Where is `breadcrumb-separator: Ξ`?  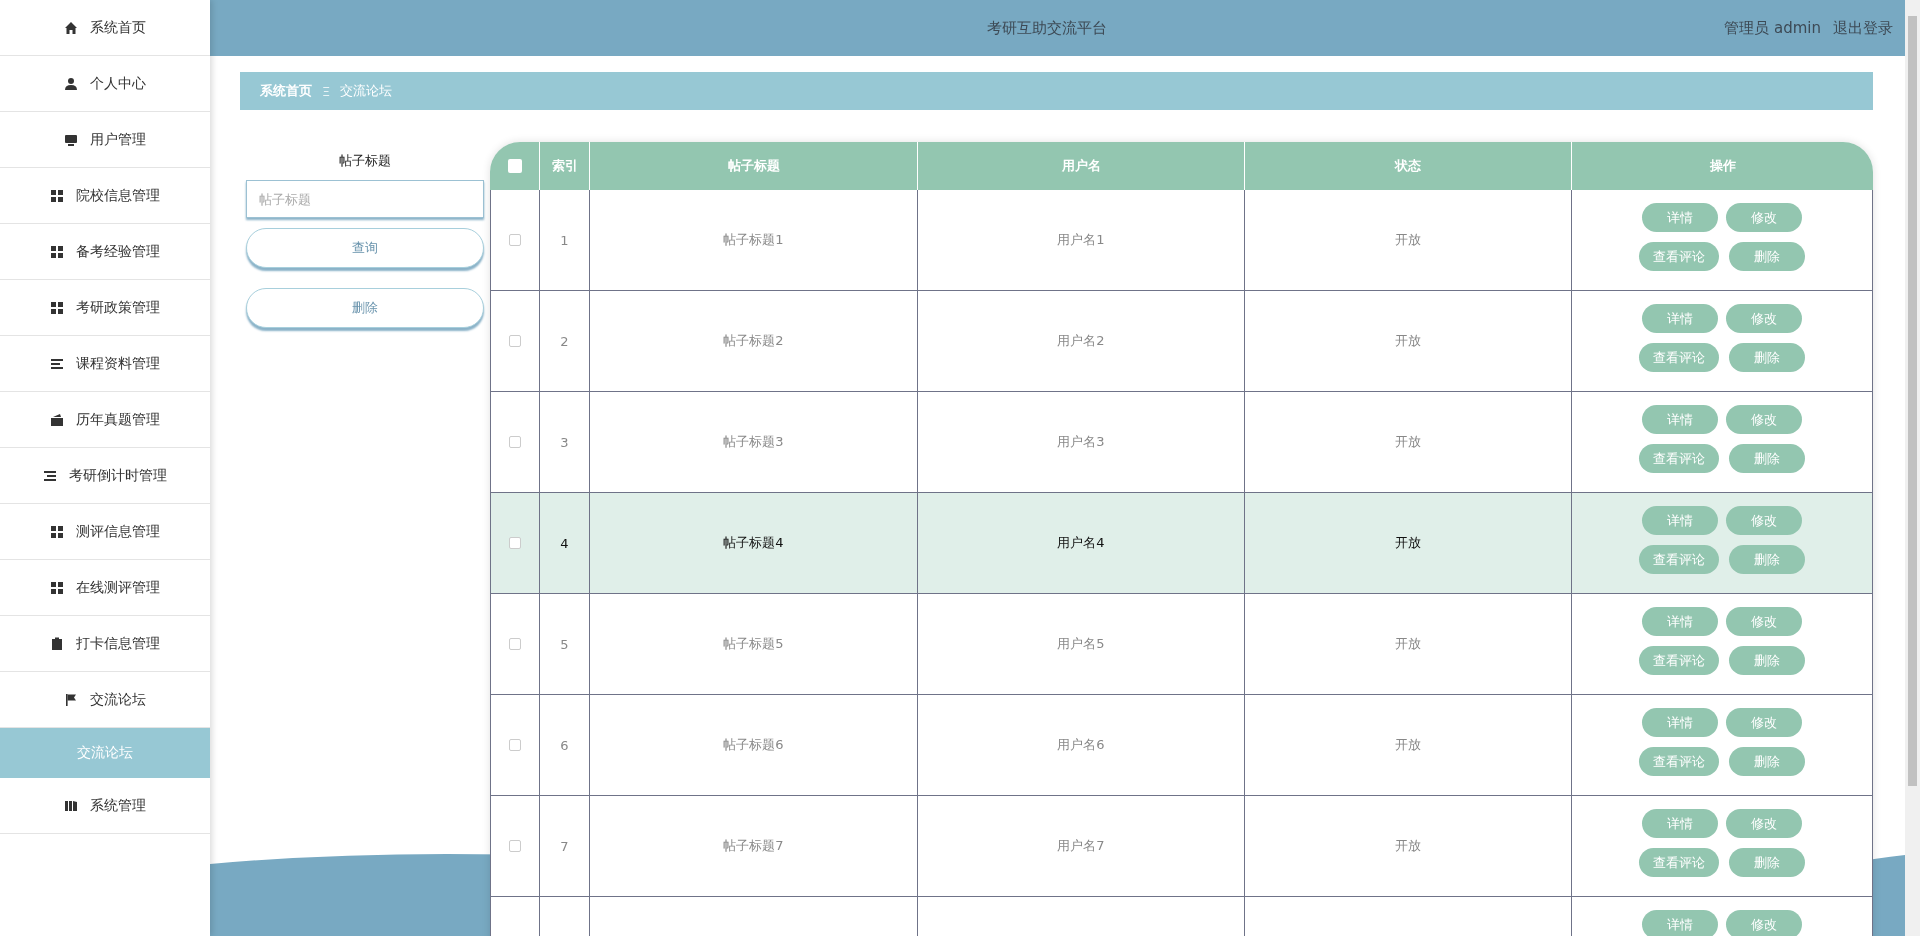 breadcrumb-separator: Ξ is located at coordinates (326, 91).